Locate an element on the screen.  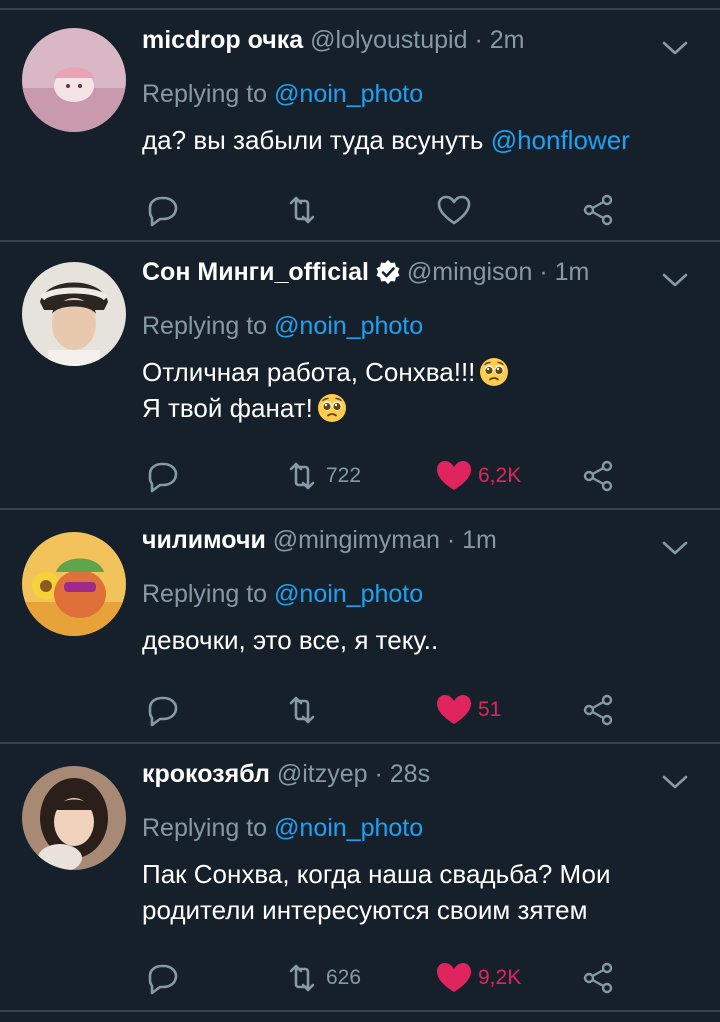
like-count: 51 is located at coordinates (490, 709).